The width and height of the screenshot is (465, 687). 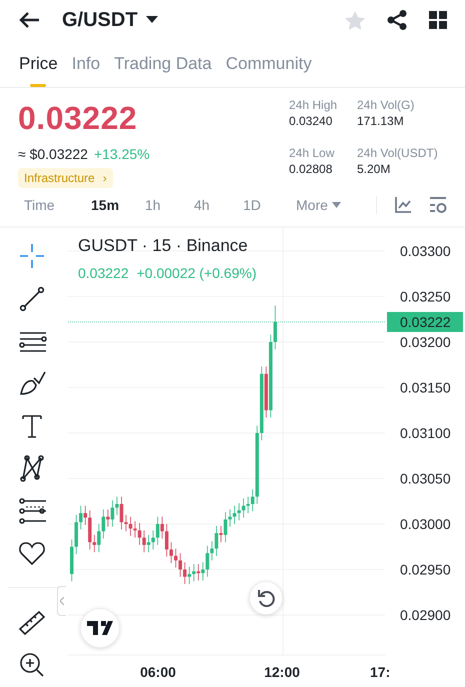 What do you see at coordinates (425, 296) in the screenshot?
I see `price-axis-label: 0.03250` at bounding box center [425, 296].